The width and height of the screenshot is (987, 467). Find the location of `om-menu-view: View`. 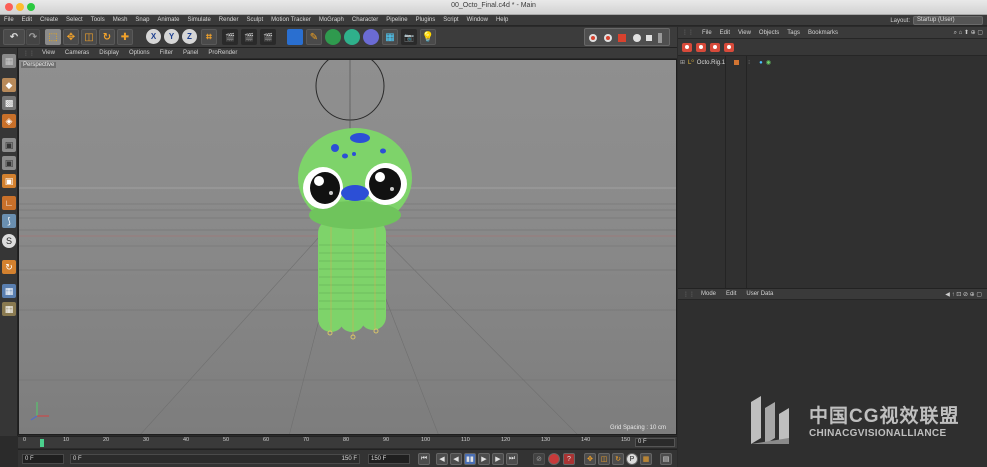

om-menu-view: View is located at coordinates (744, 33).